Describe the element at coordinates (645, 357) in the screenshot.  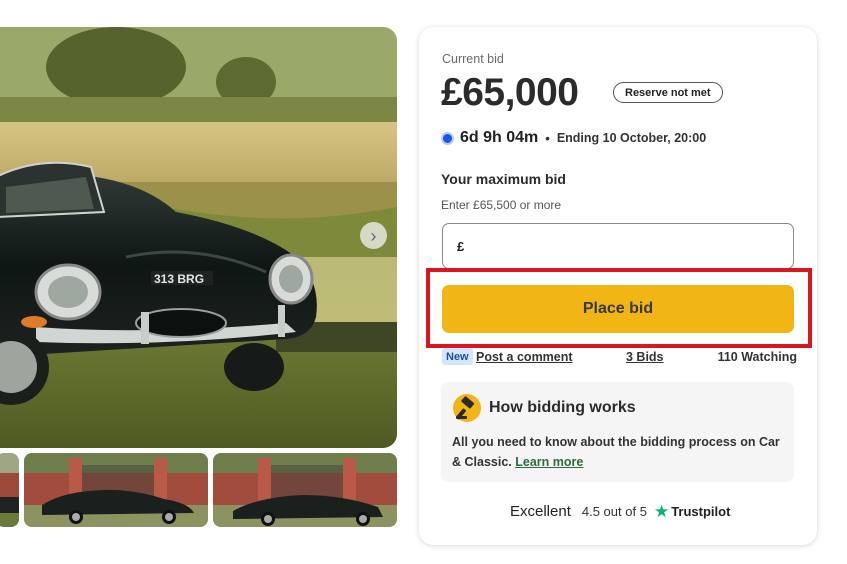
I see `bids-count-link: 3 Bids` at that location.